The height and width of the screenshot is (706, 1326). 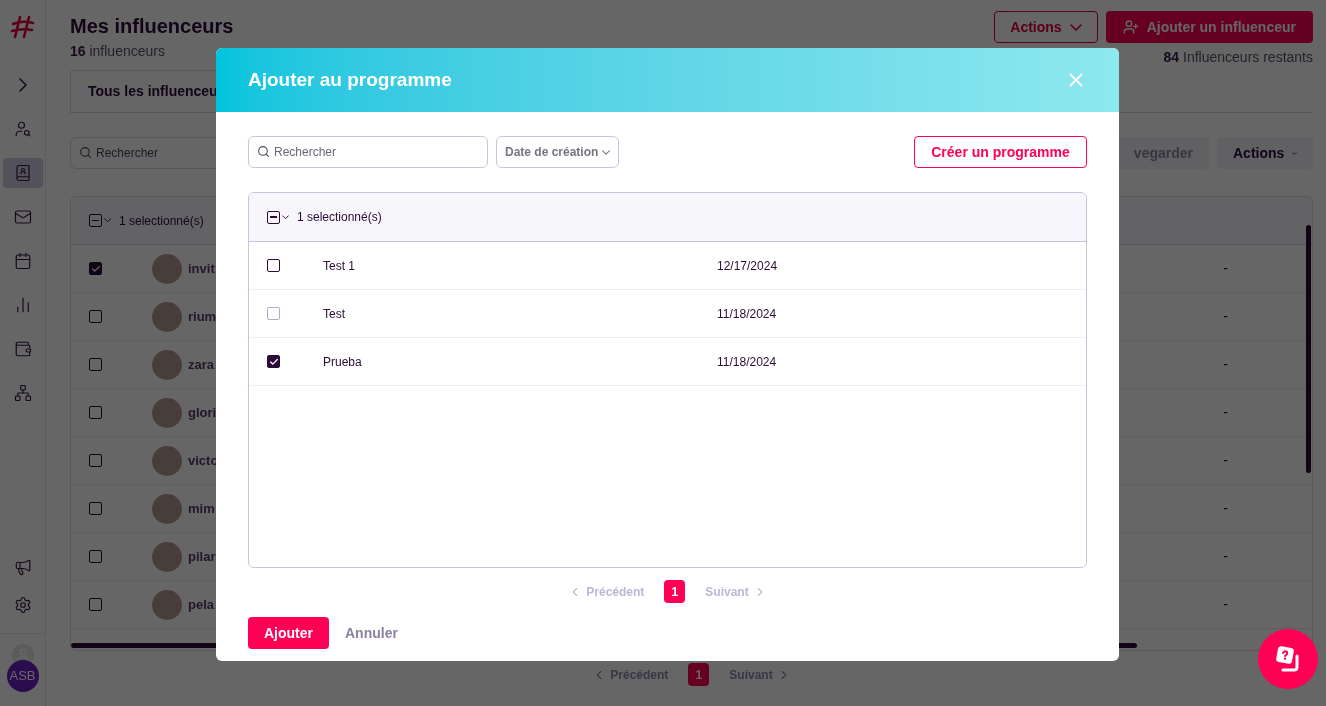 What do you see at coordinates (606, 591) in the screenshot?
I see `previous-button: Précédent` at bounding box center [606, 591].